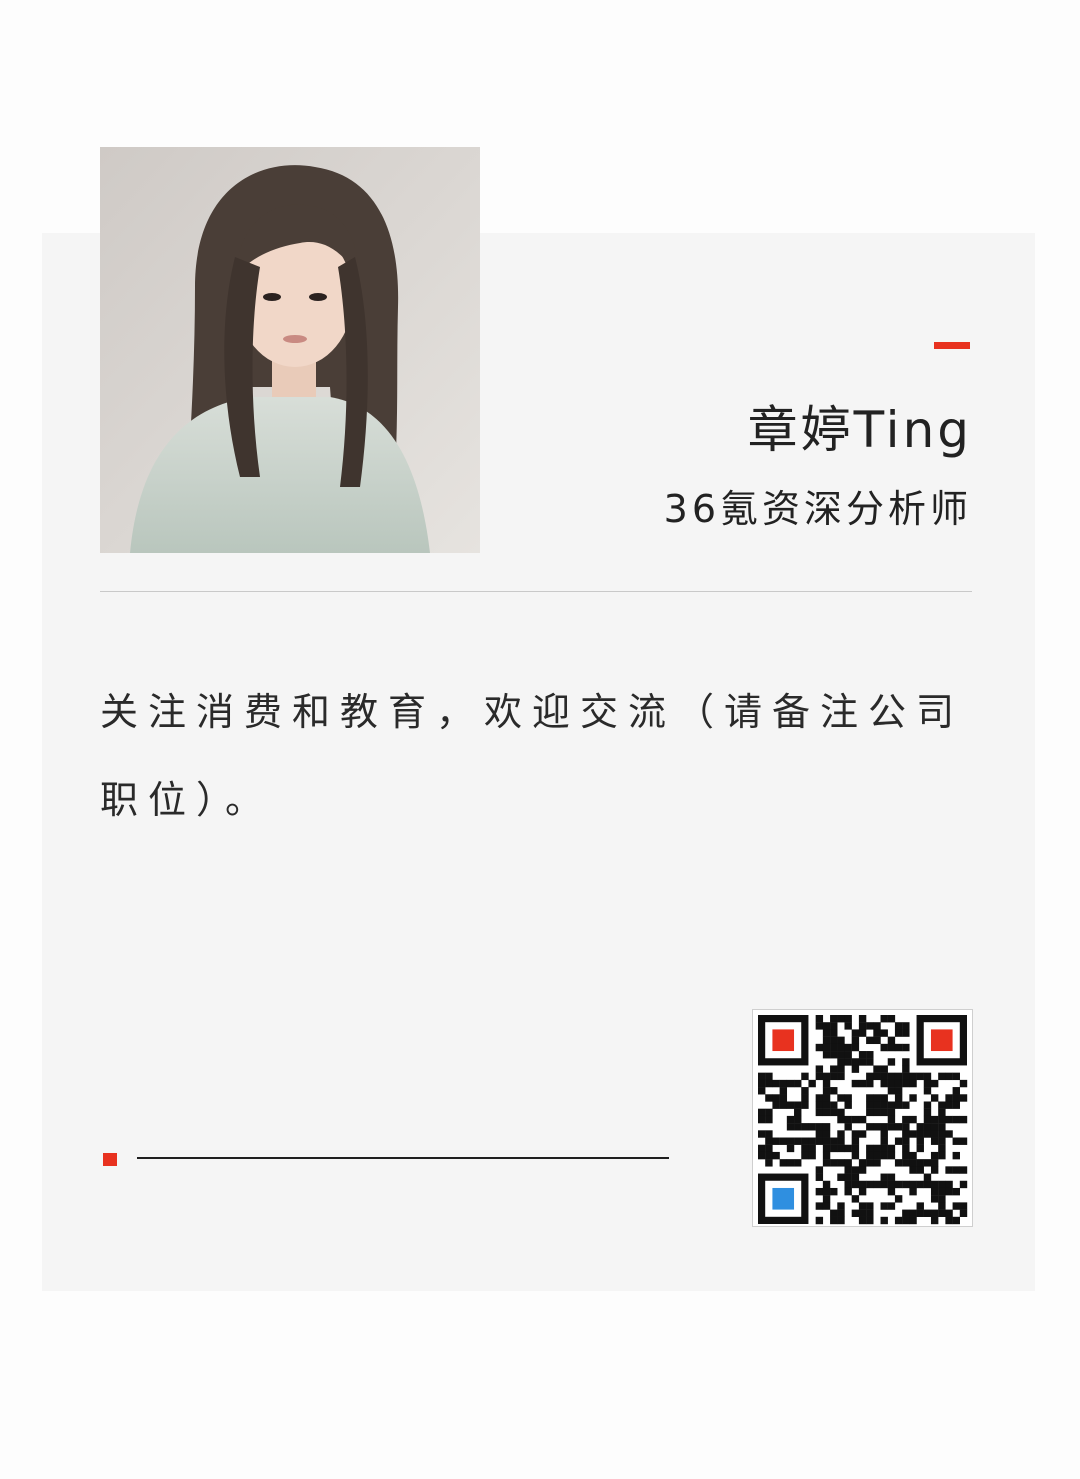 The width and height of the screenshot is (1080, 1479). Describe the element at coordinates (952, 345) in the screenshot. I see `title-accent-bar` at that location.